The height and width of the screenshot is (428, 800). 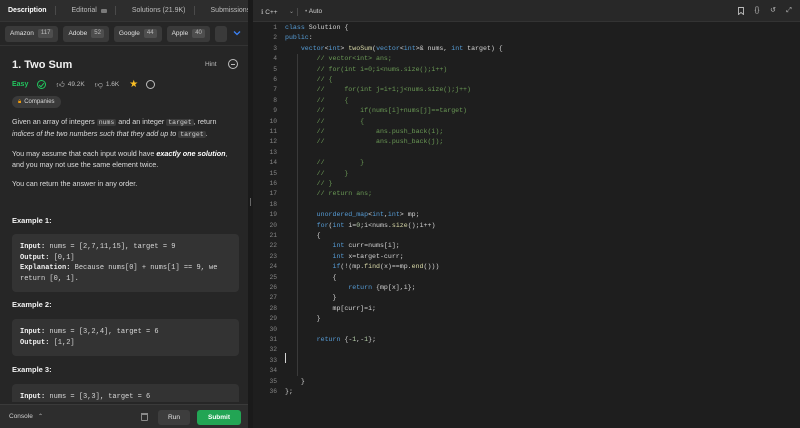 What do you see at coordinates (526, 154) in the screenshot?
I see `code-line: 13` at bounding box center [526, 154].